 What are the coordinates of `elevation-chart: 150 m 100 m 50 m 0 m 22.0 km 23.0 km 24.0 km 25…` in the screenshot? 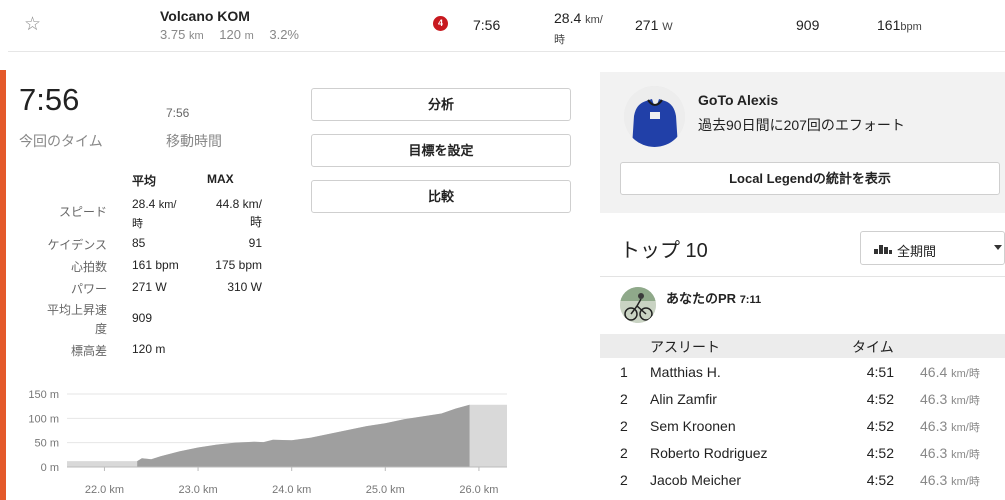 It's located at (267, 439).